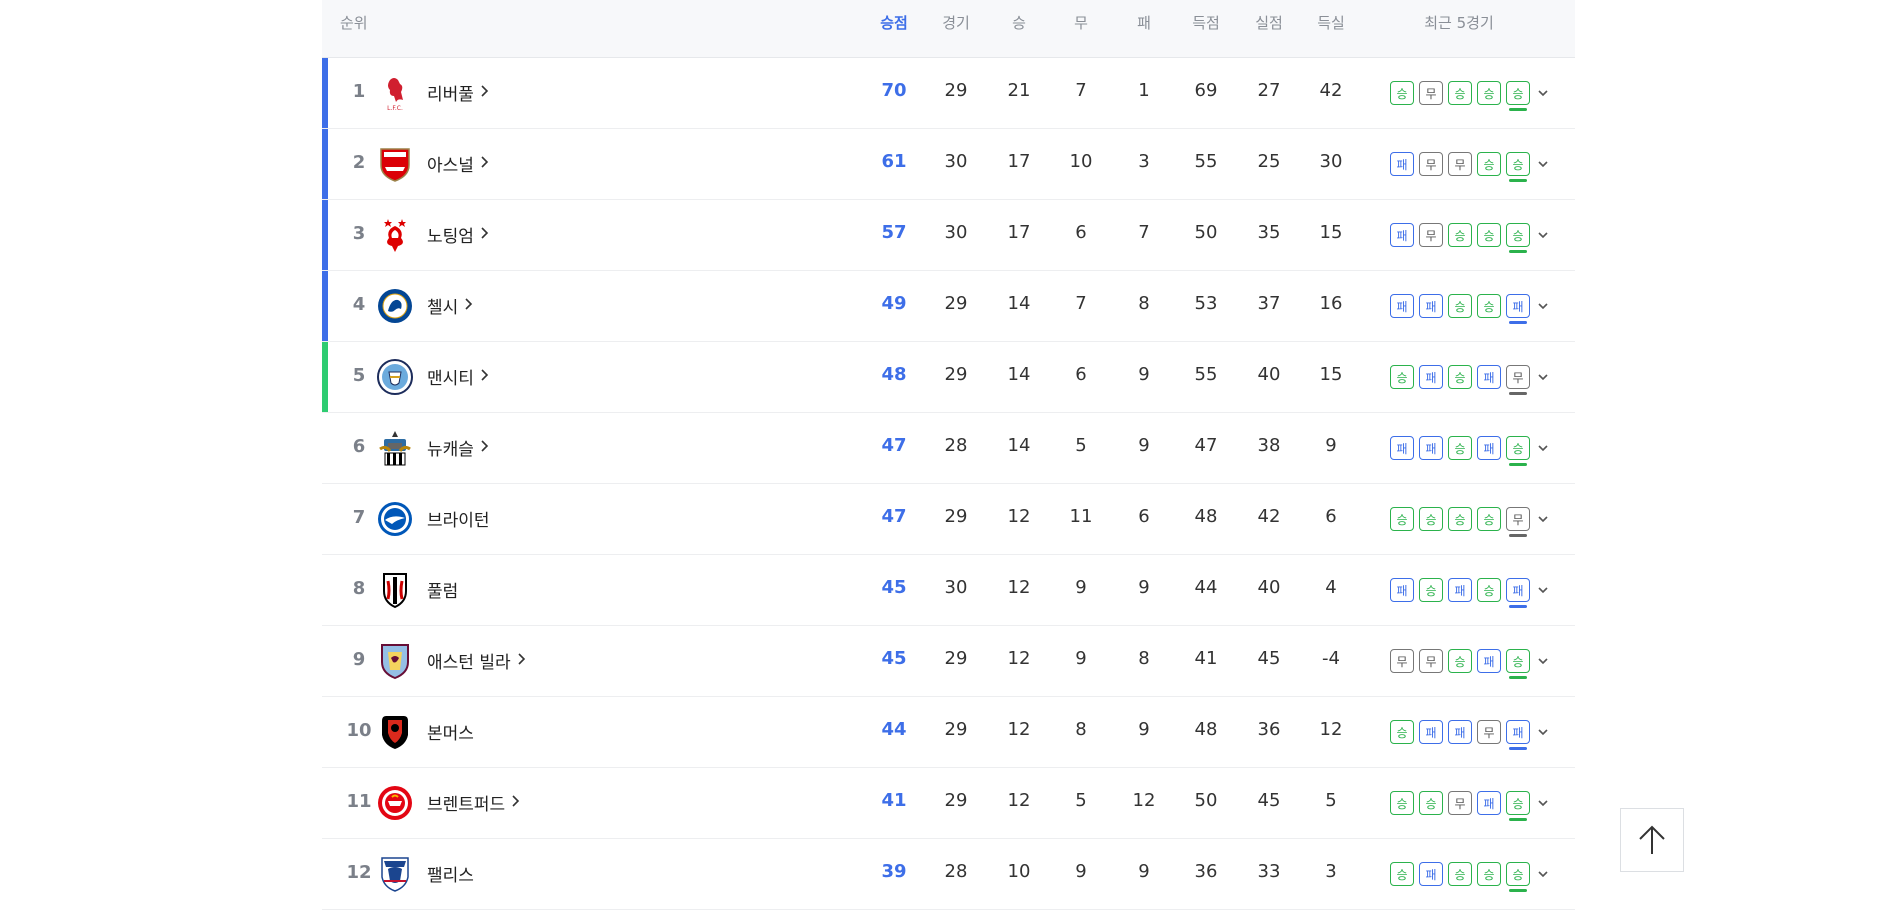 The image size is (1881, 910). I want to click on points-value: 47, so click(894, 445).